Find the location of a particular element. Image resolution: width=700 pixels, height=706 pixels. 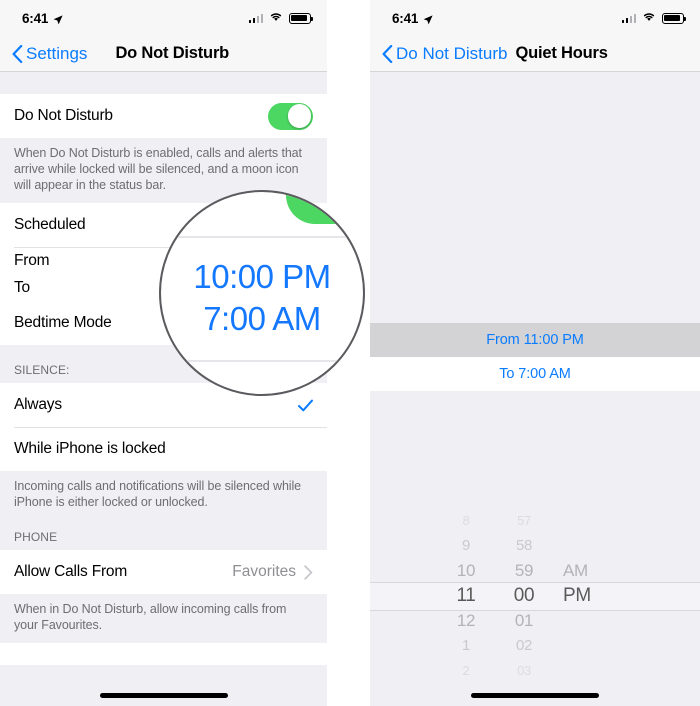

picker-item-hour: 10 is located at coordinates (466, 570).